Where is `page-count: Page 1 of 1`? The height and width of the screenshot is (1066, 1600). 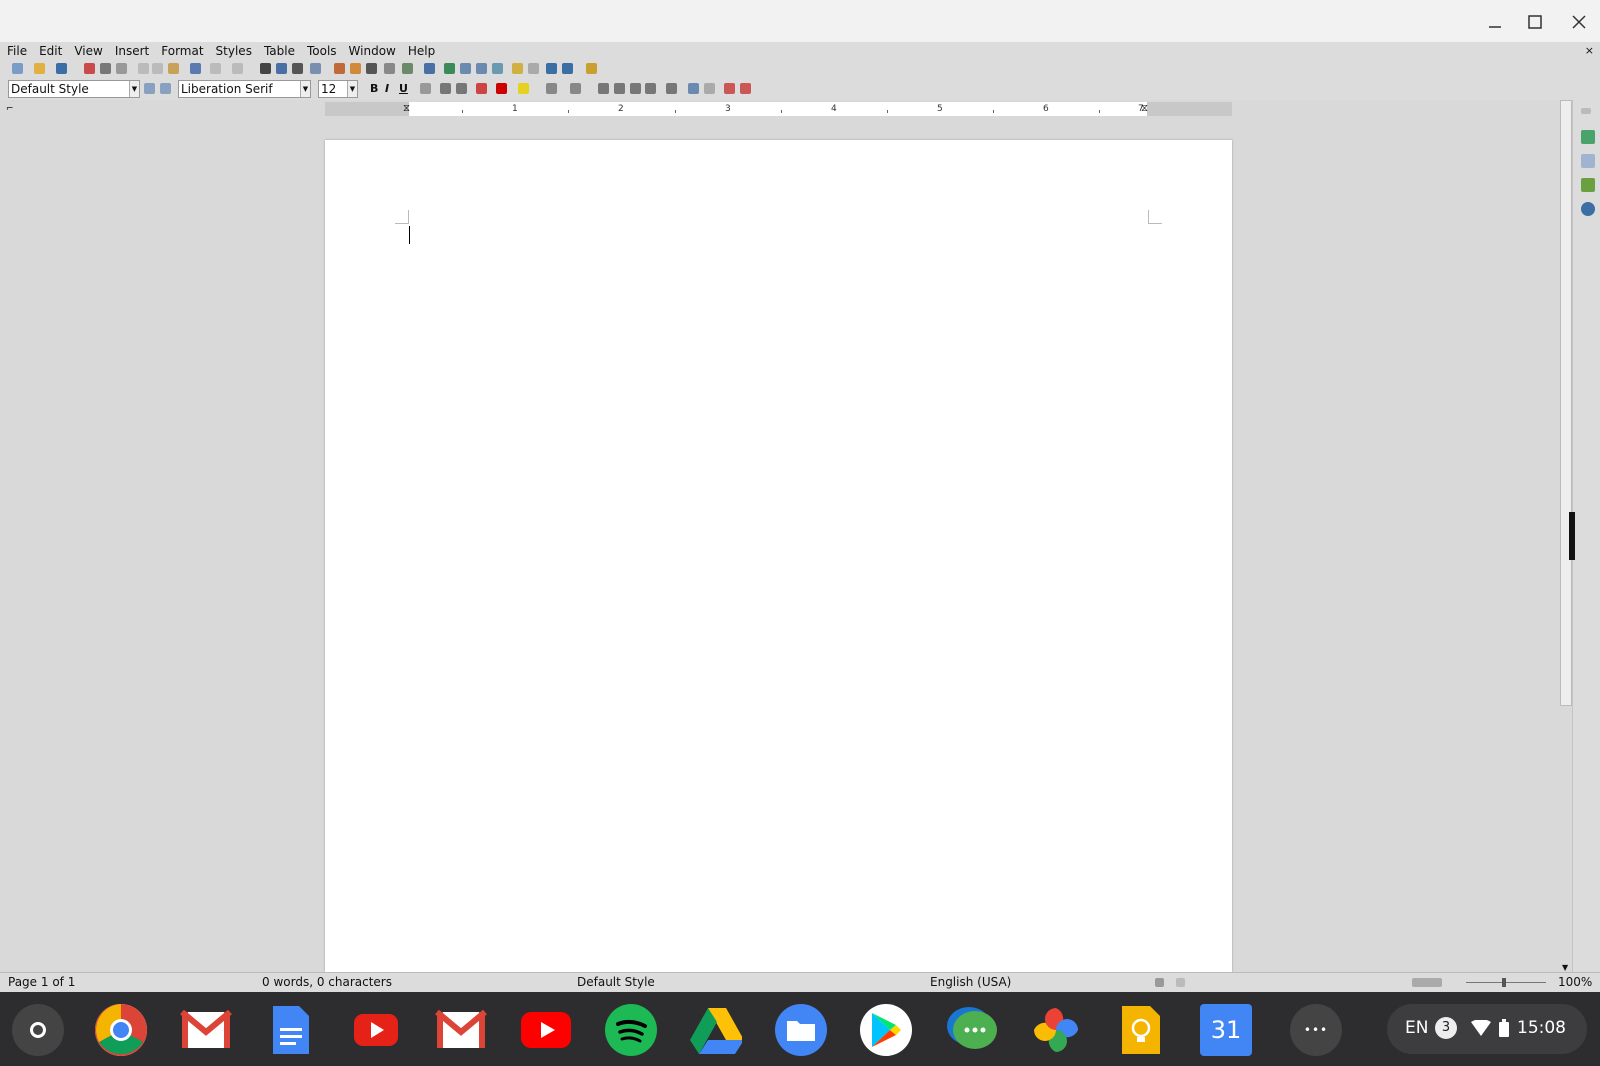 page-count: Page 1 of 1 is located at coordinates (41, 982).